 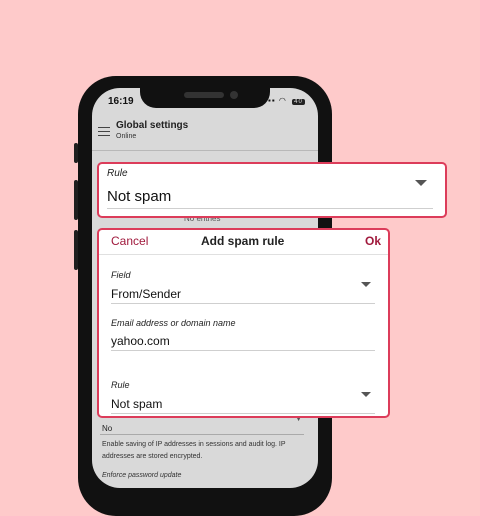 I want to click on cancel-button: Cancel, so click(x=129, y=241).